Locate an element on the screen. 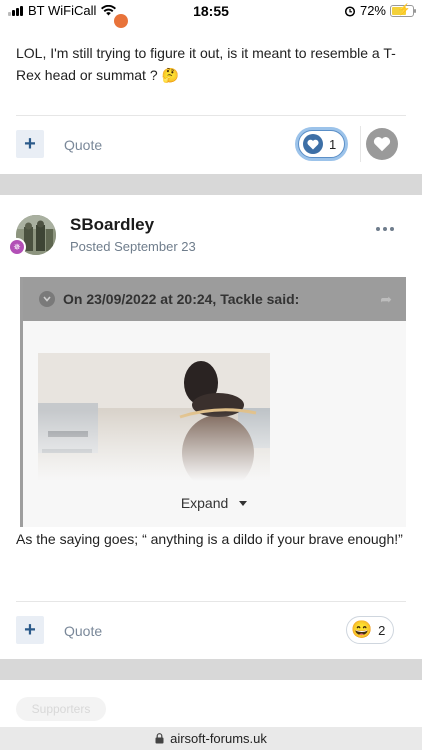 The height and width of the screenshot is (750, 422). expand-button: Expand is located at coordinates (214, 503).